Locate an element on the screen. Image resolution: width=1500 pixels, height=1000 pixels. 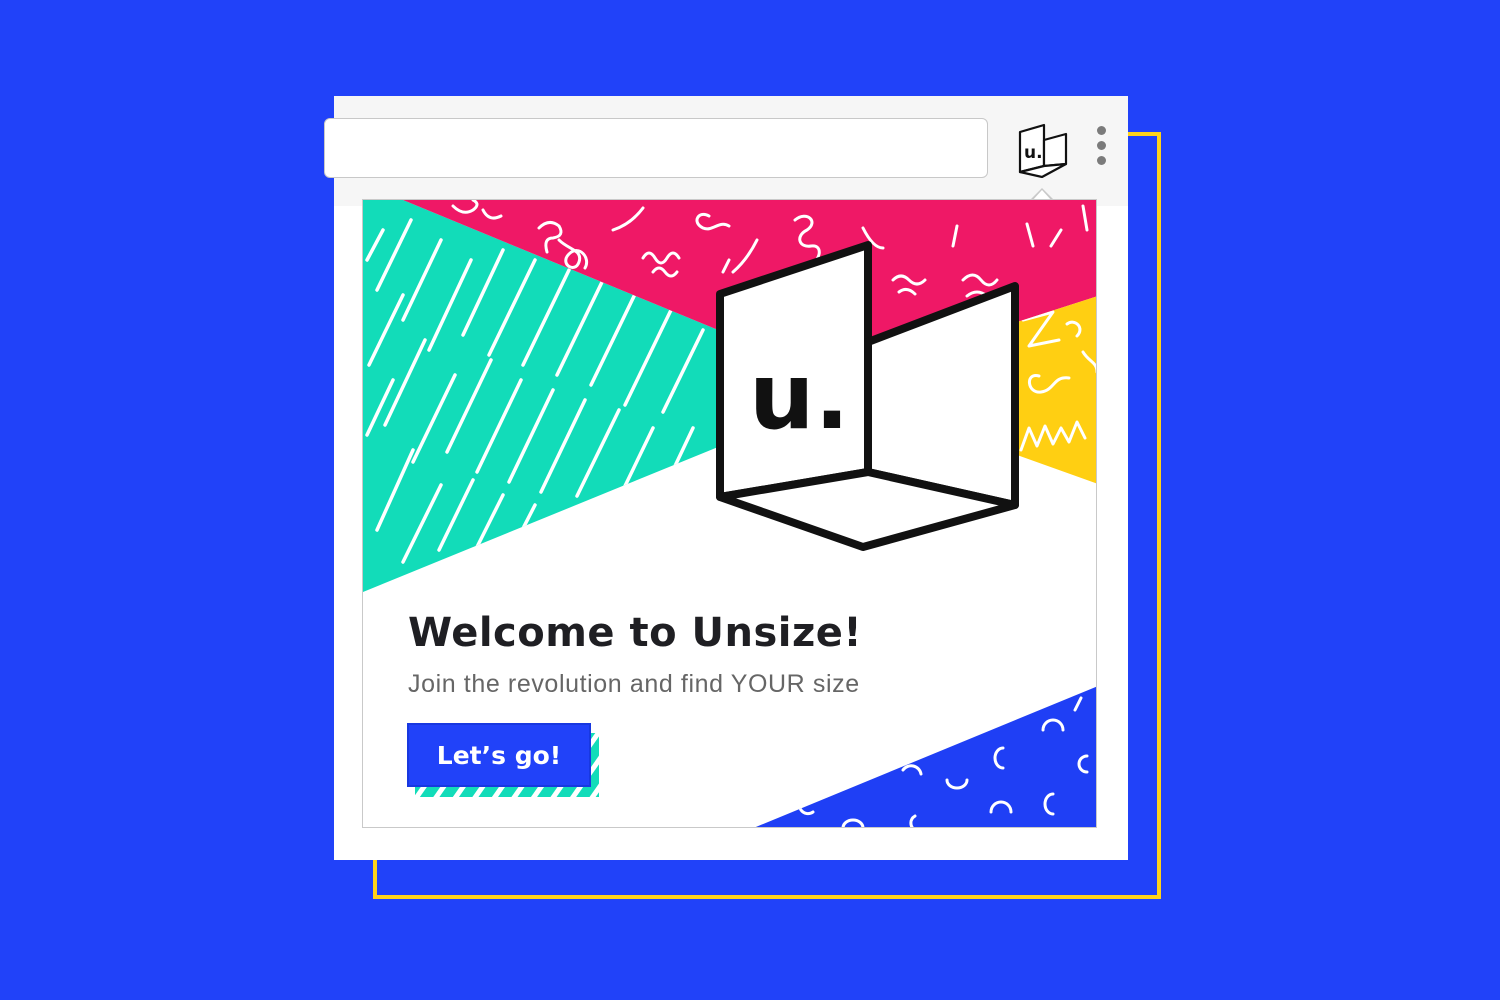
extension-logo-text: u. is located at coordinates (1033, 153).